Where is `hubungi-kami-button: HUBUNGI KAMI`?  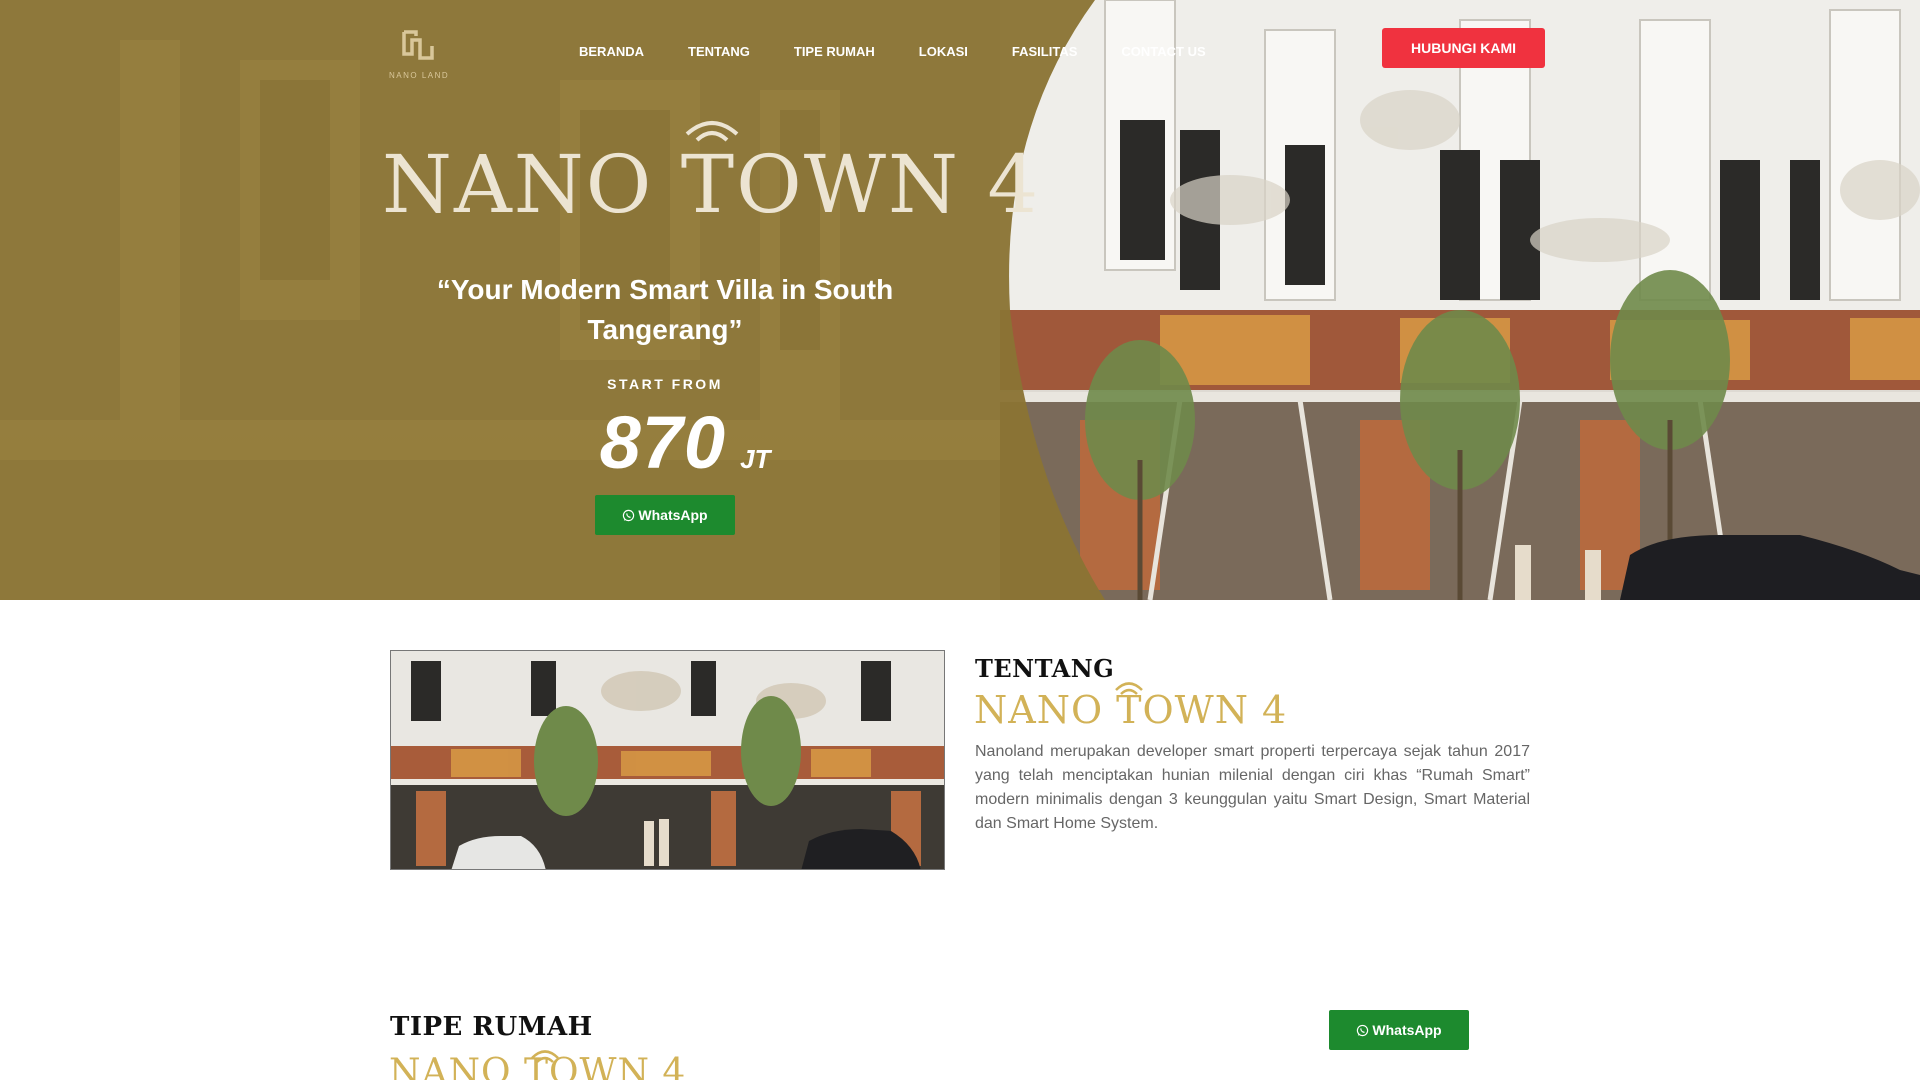 hubungi-kami-button: HUBUNGI KAMI is located at coordinates (1463, 48).